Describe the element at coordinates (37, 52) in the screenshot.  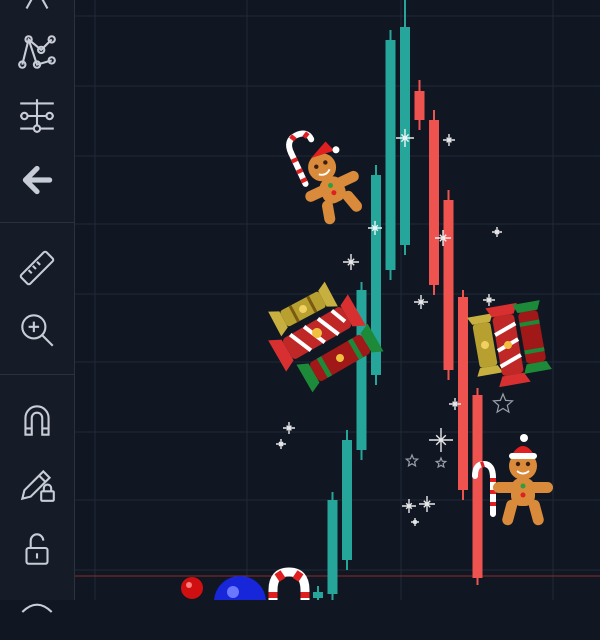
I see `pattern-tool-icon` at that location.